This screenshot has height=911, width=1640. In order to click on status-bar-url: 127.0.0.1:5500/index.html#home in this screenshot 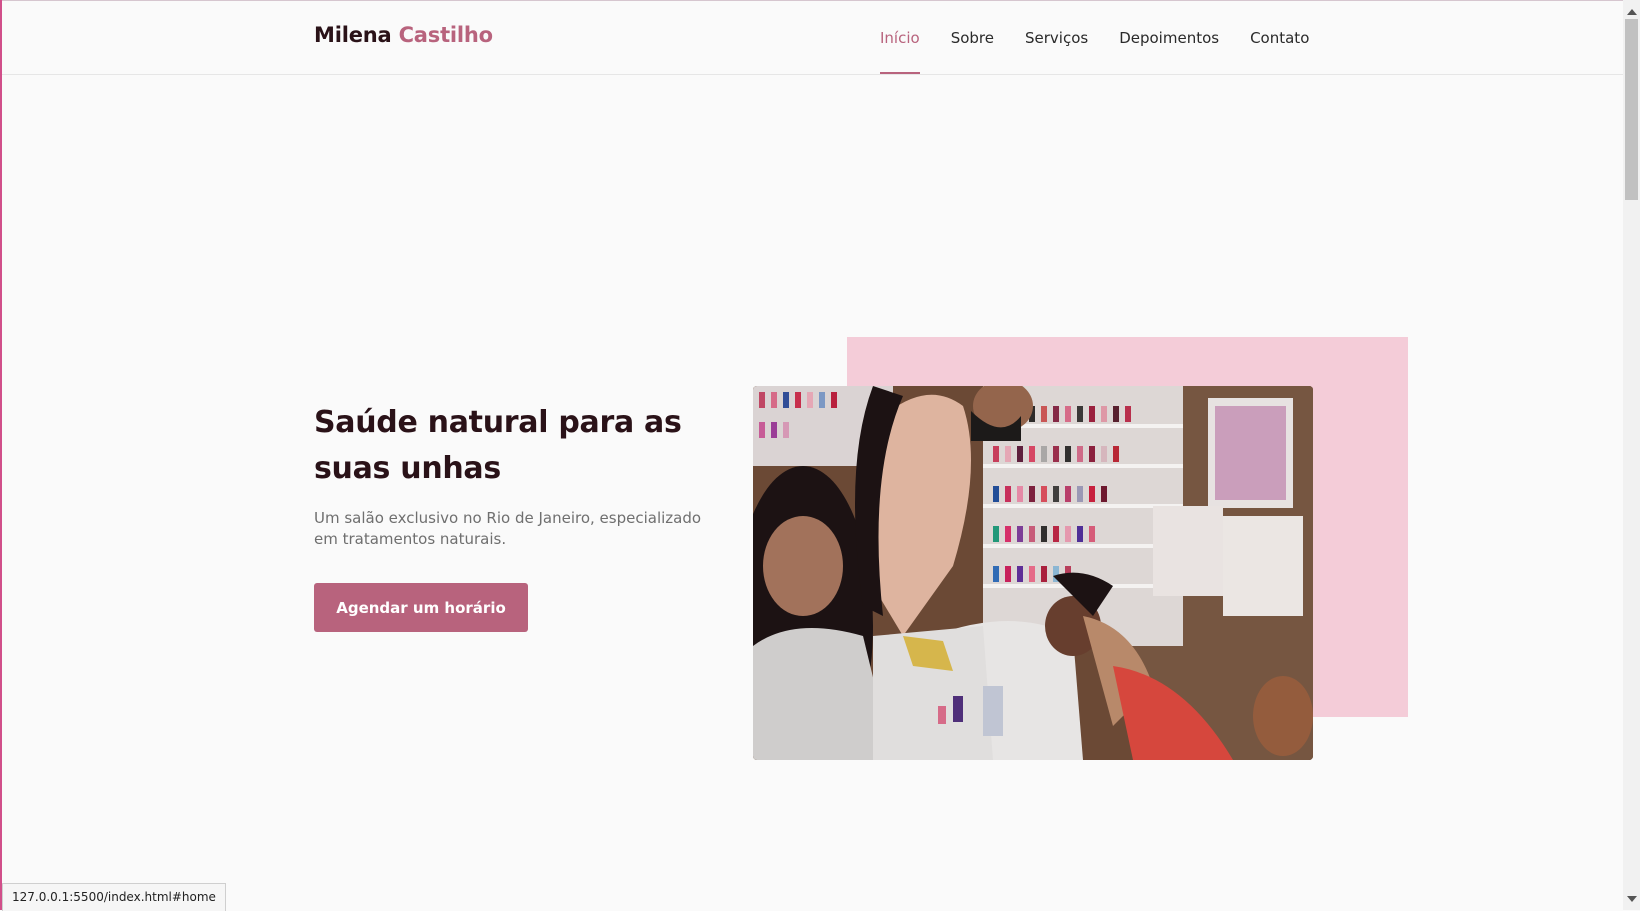, I will do `click(114, 897)`.